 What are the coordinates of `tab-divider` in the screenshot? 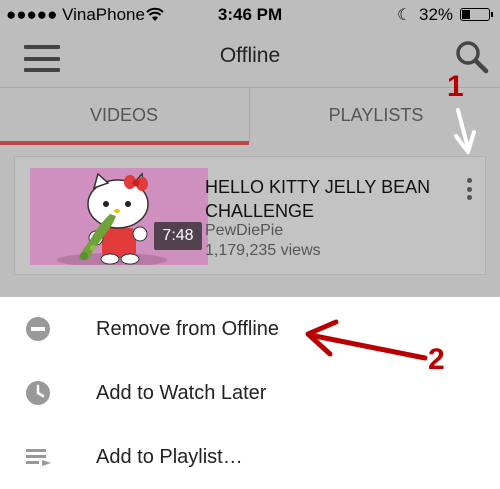 It's located at (249, 115).